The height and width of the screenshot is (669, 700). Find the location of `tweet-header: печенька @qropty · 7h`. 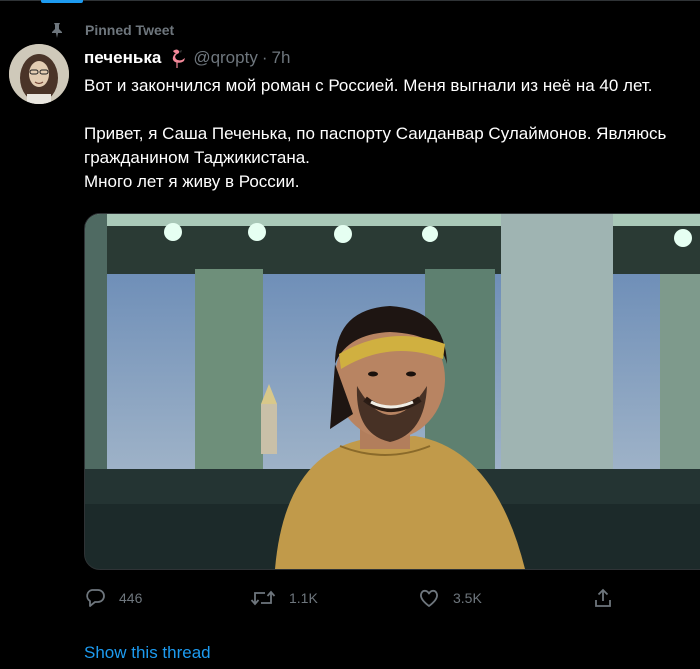

tweet-header: печенька @qropty · 7h is located at coordinates (187, 58).